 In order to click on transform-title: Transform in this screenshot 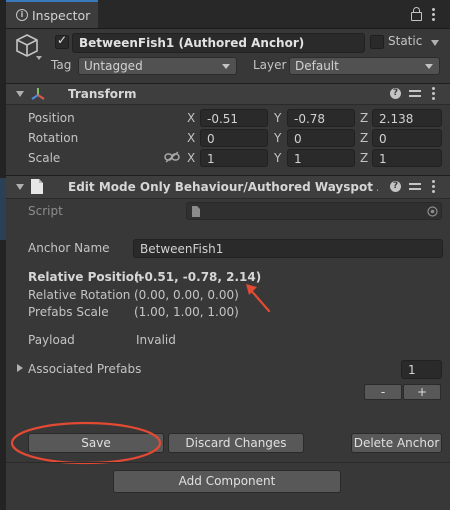, I will do `click(102, 94)`.